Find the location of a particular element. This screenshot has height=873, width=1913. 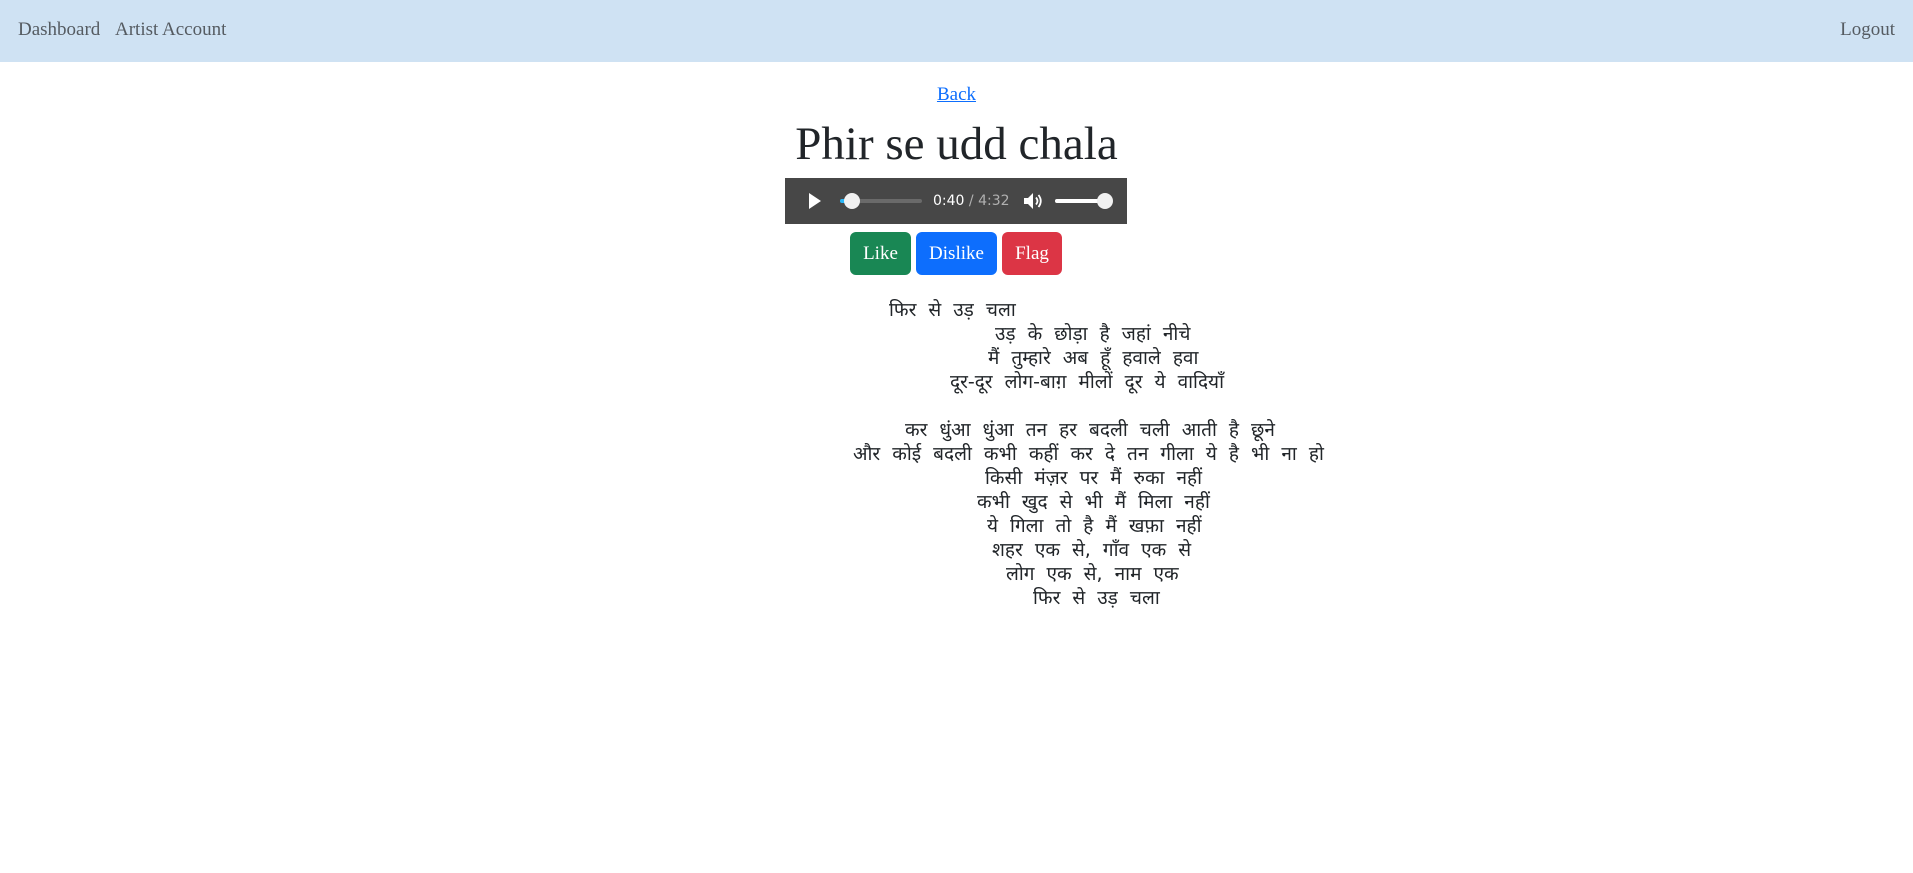

duration: / 4:32 is located at coordinates (989, 201).